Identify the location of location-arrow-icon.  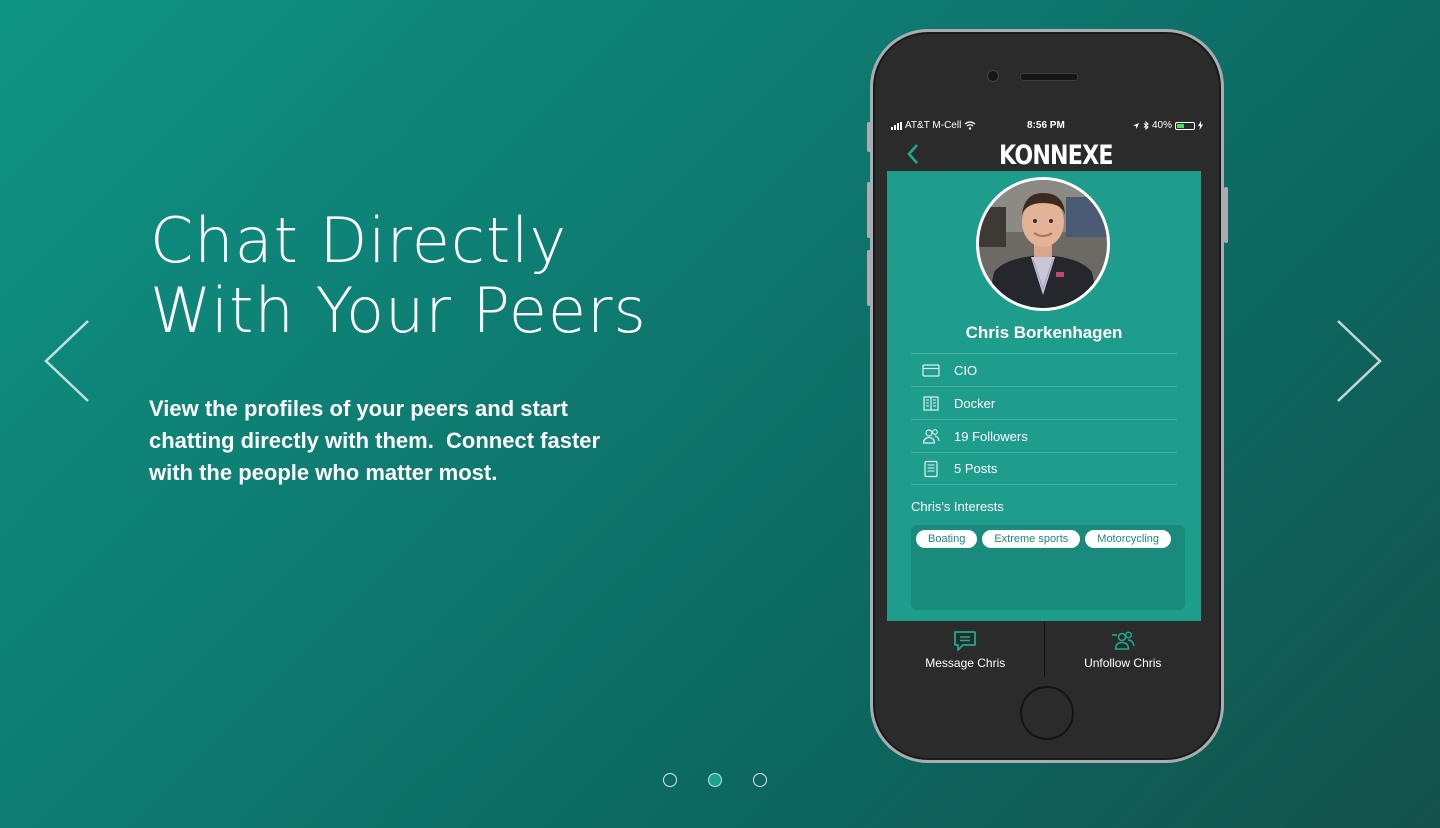
(1135, 125).